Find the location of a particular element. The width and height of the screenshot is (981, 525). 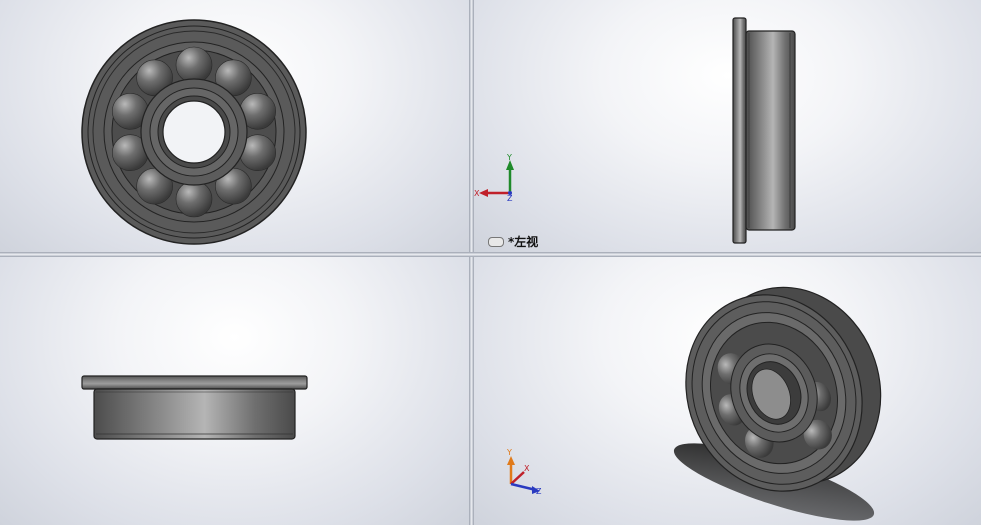

axis-y-label-iso: Y is located at coordinates (509, 452).